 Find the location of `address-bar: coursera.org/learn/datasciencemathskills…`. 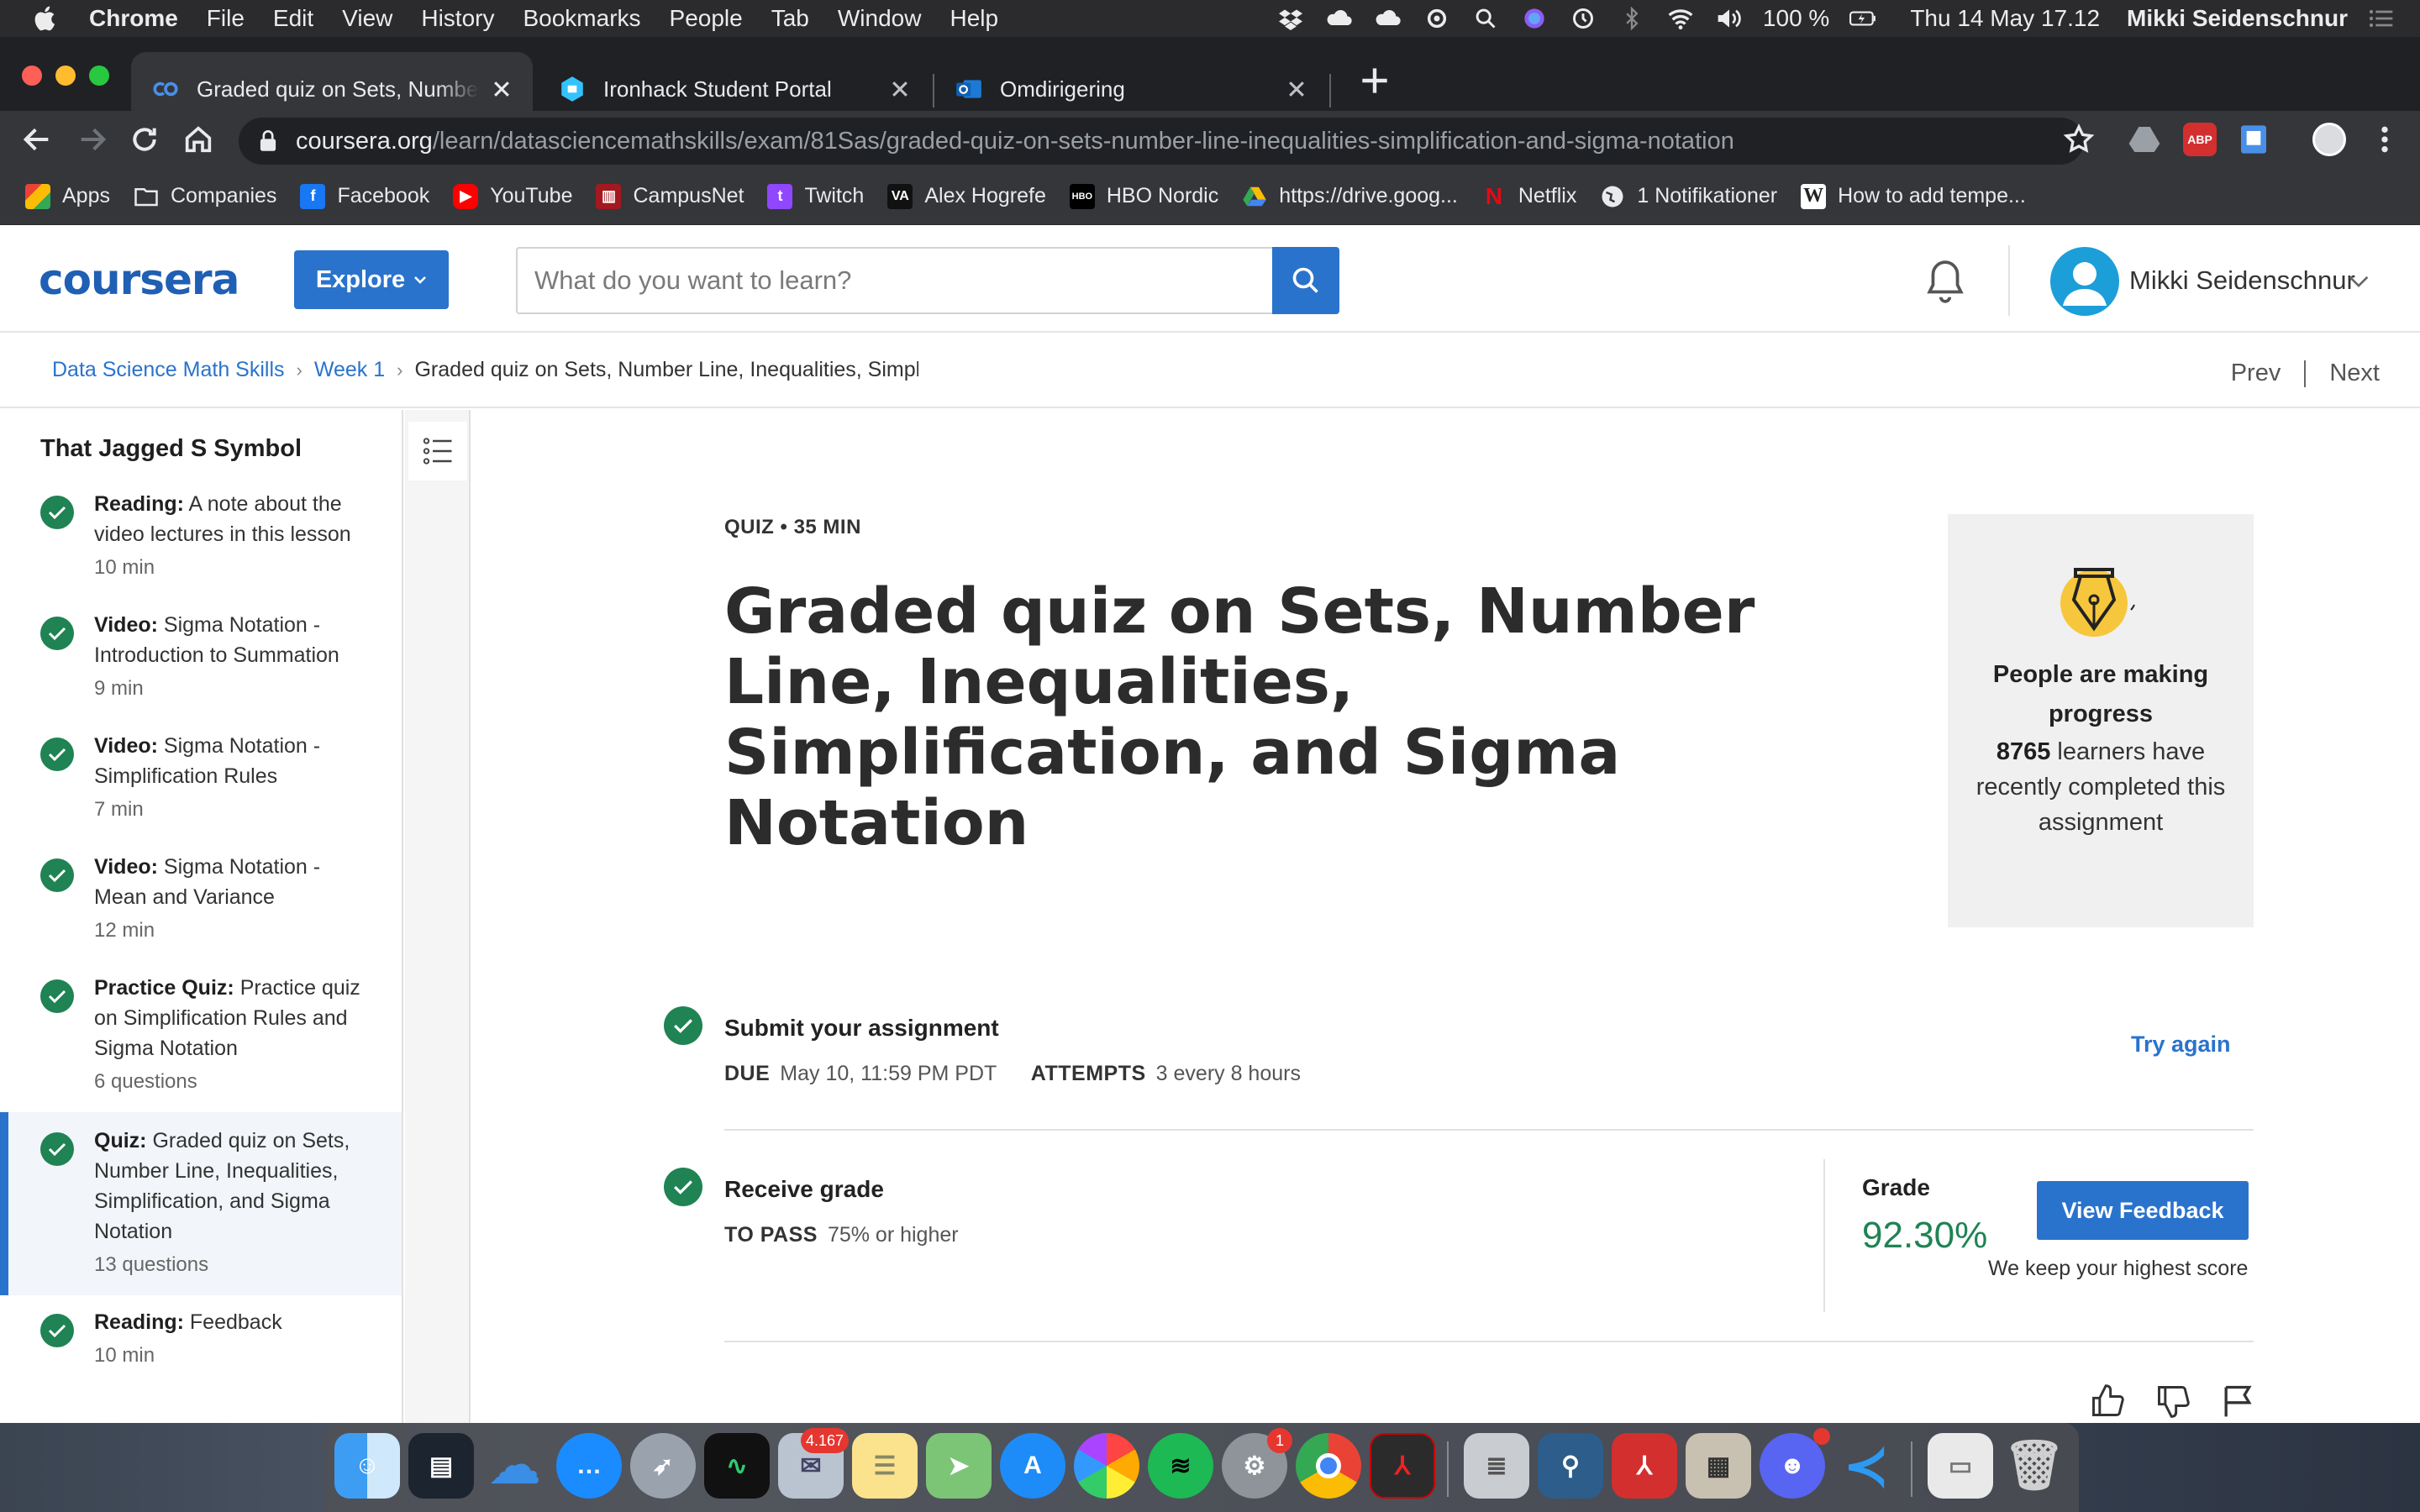

address-bar: coursera.org/learn/datasciencemathskills… is located at coordinates (1162, 141).